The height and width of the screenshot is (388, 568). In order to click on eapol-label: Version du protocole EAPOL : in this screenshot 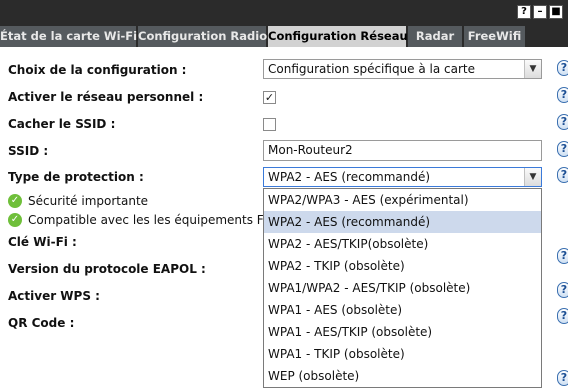, I will do `click(107, 269)`.